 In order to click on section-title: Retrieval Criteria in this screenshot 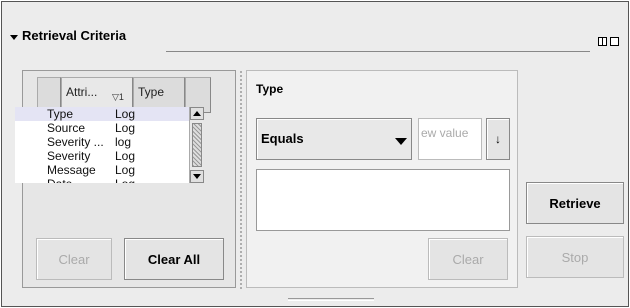, I will do `click(74, 35)`.